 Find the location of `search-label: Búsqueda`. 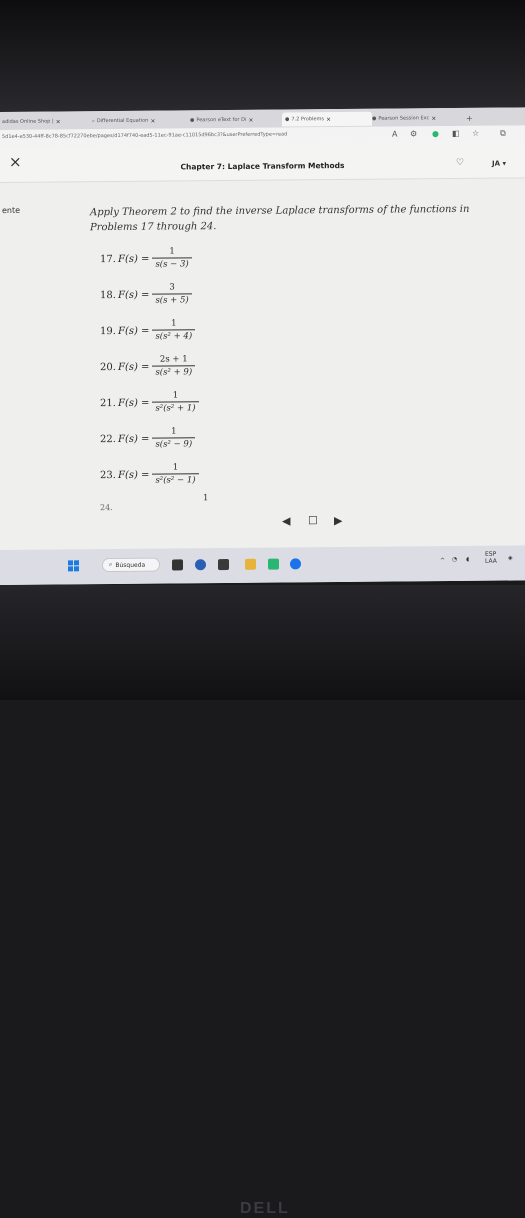

search-label: Búsqueda is located at coordinates (130, 565).